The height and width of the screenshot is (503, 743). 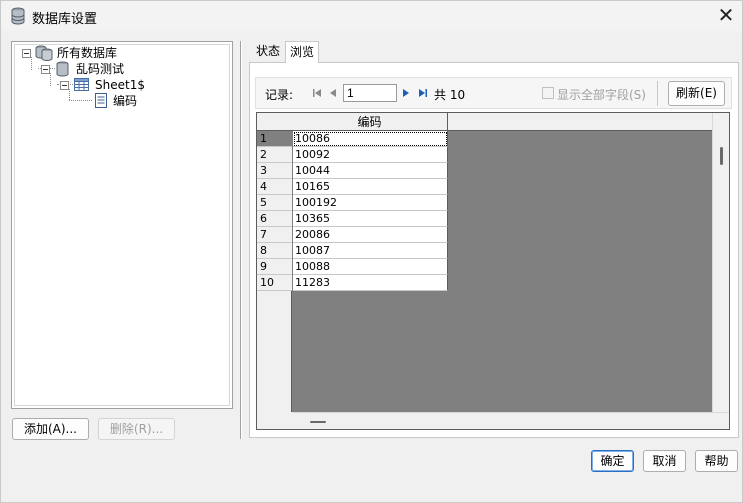 I want to click on grid-cell: 10092, so click(x=370, y=155).